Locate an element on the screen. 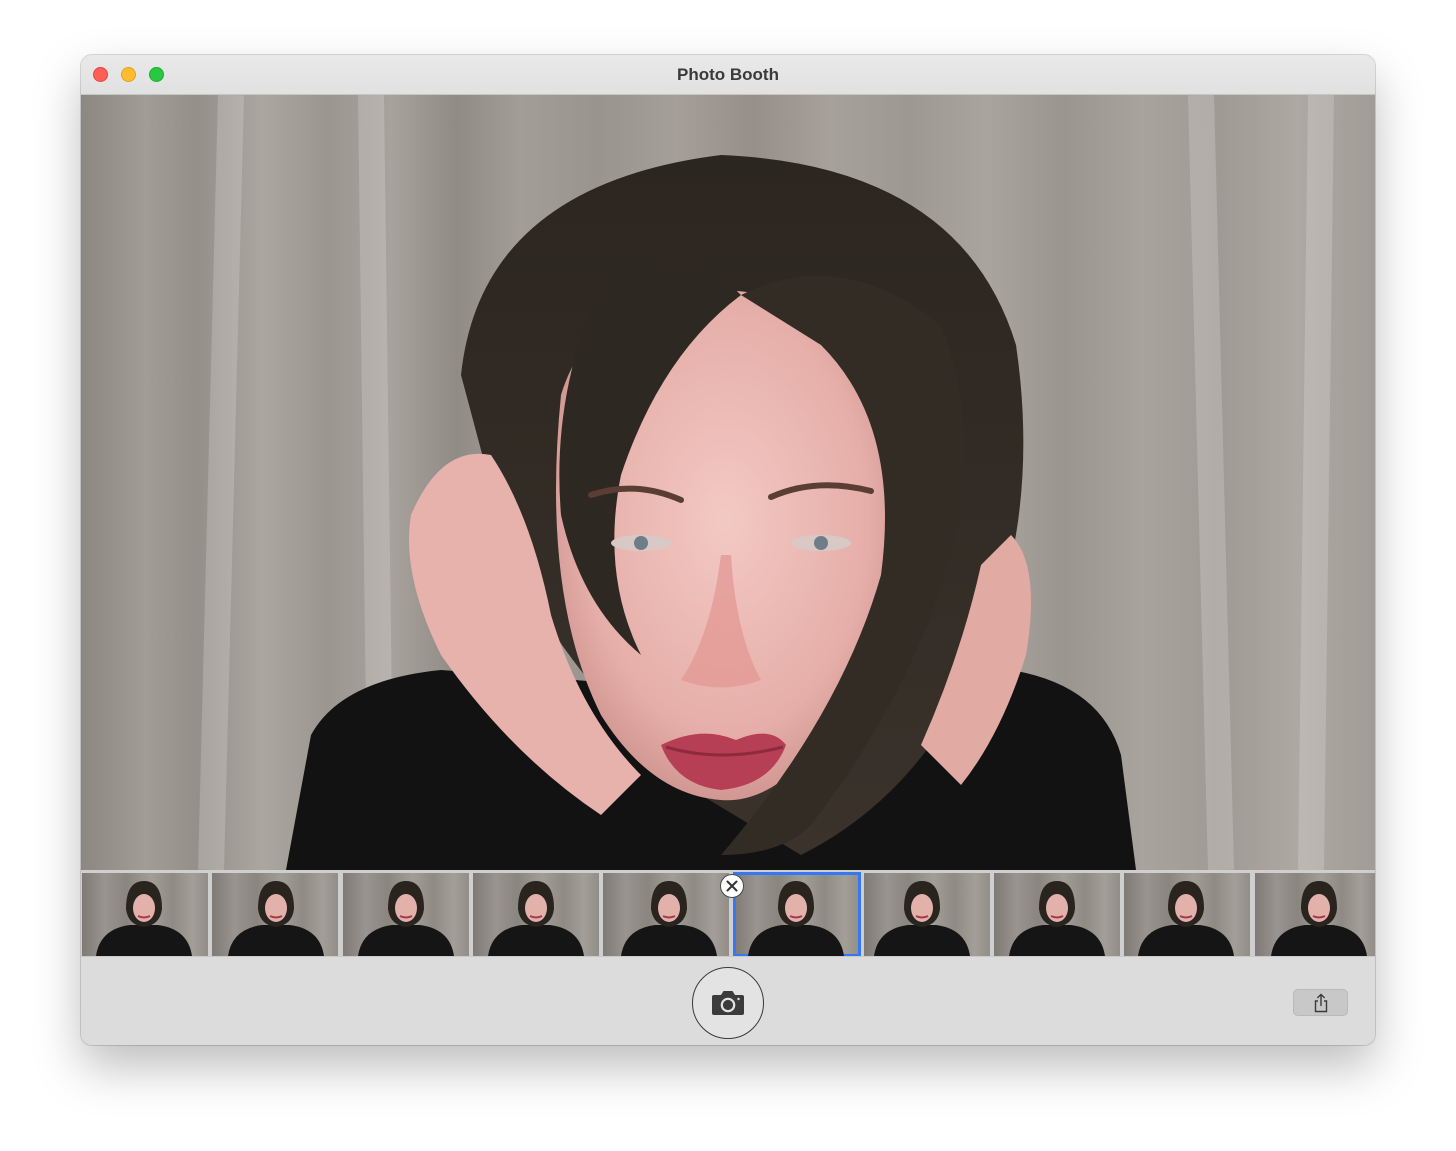  bottom-toolbar is located at coordinates (728, 1000).